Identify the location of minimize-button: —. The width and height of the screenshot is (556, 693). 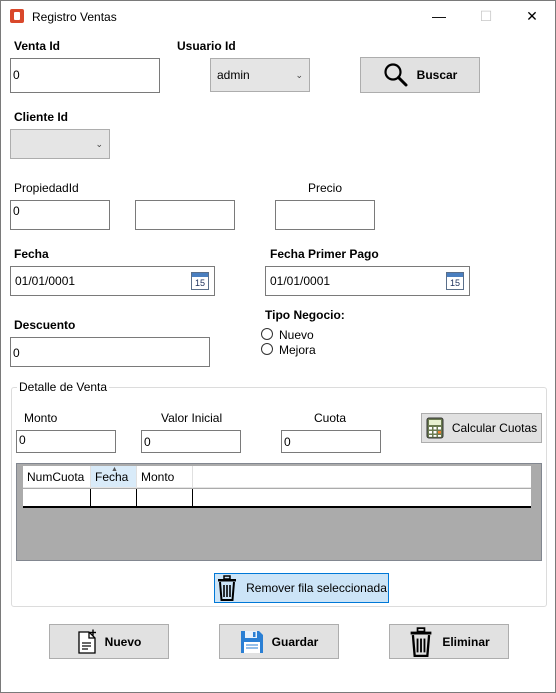
(439, 16).